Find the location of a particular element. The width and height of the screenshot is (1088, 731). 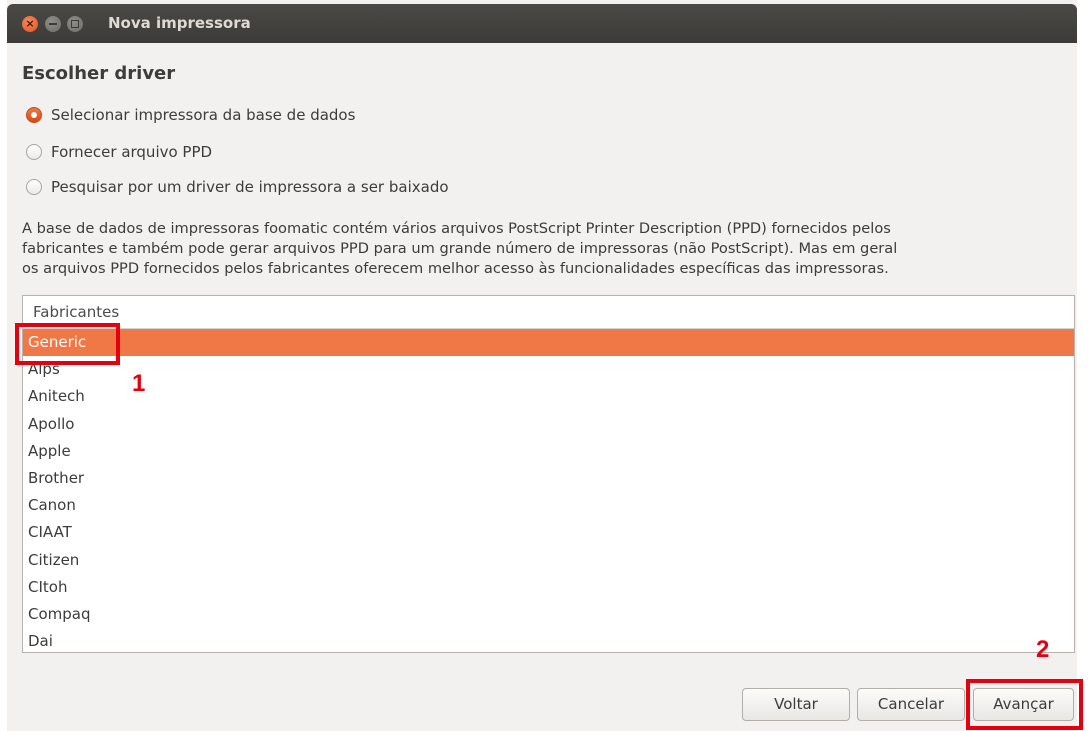

manufacturer-item: Brother is located at coordinates (548, 478).